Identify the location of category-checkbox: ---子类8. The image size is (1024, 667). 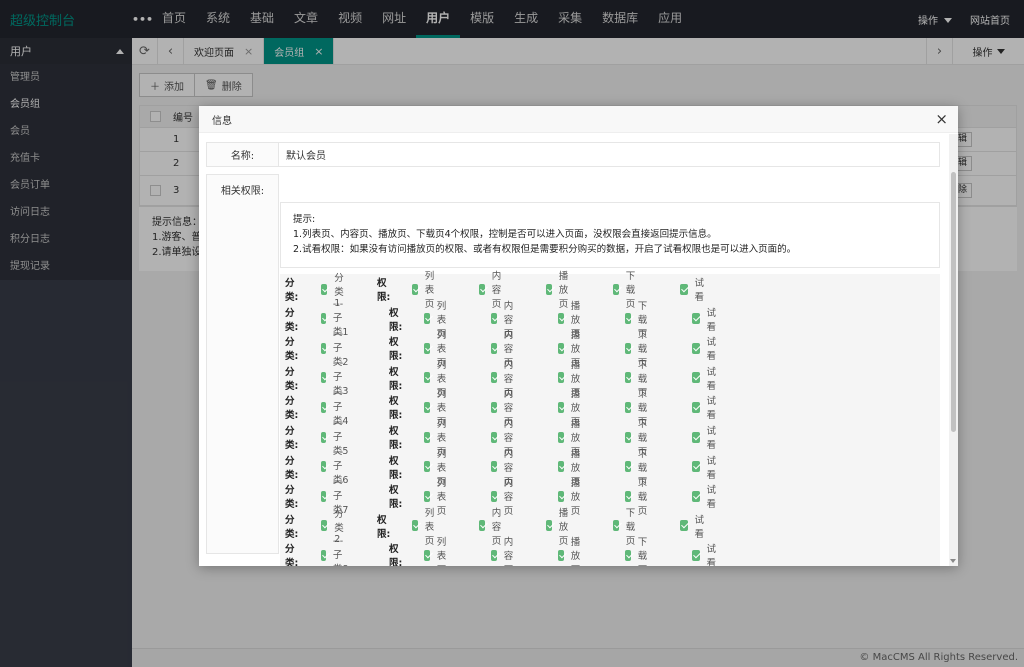
(335, 551).